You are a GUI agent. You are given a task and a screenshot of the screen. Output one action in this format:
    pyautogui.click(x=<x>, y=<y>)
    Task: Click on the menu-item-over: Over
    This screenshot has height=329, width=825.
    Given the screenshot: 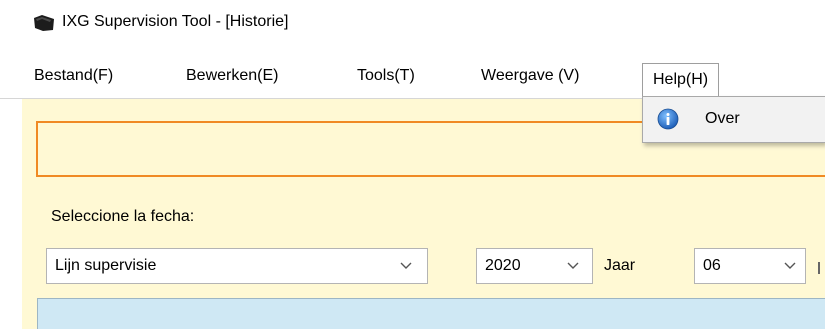 What is the action you would take?
    pyautogui.click(x=734, y=119)
    